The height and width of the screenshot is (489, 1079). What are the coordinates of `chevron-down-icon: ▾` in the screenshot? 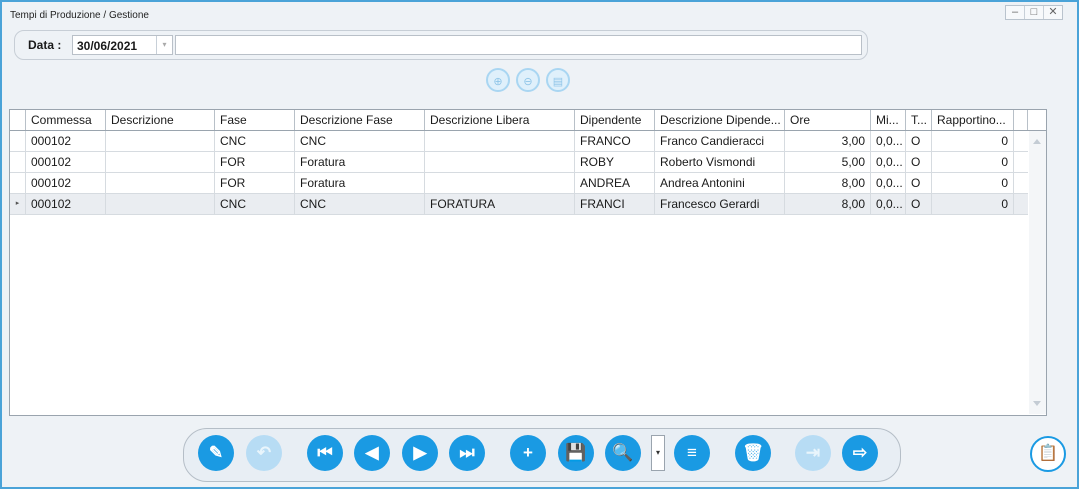 It's located at (164, 45).